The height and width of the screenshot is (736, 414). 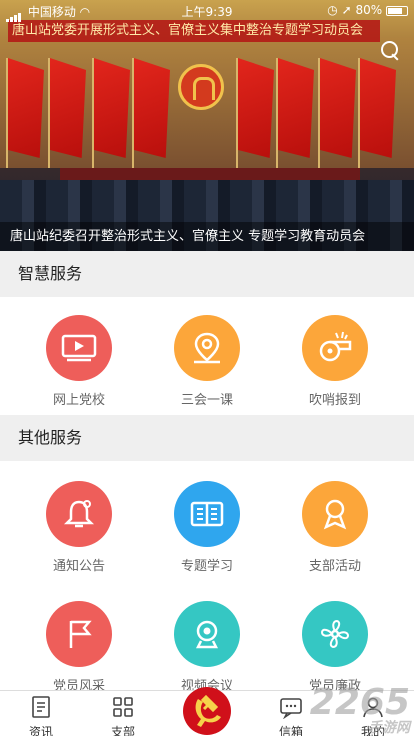 I want to click on service-online-party-school: 网上党校, so click(x=79, y=361).